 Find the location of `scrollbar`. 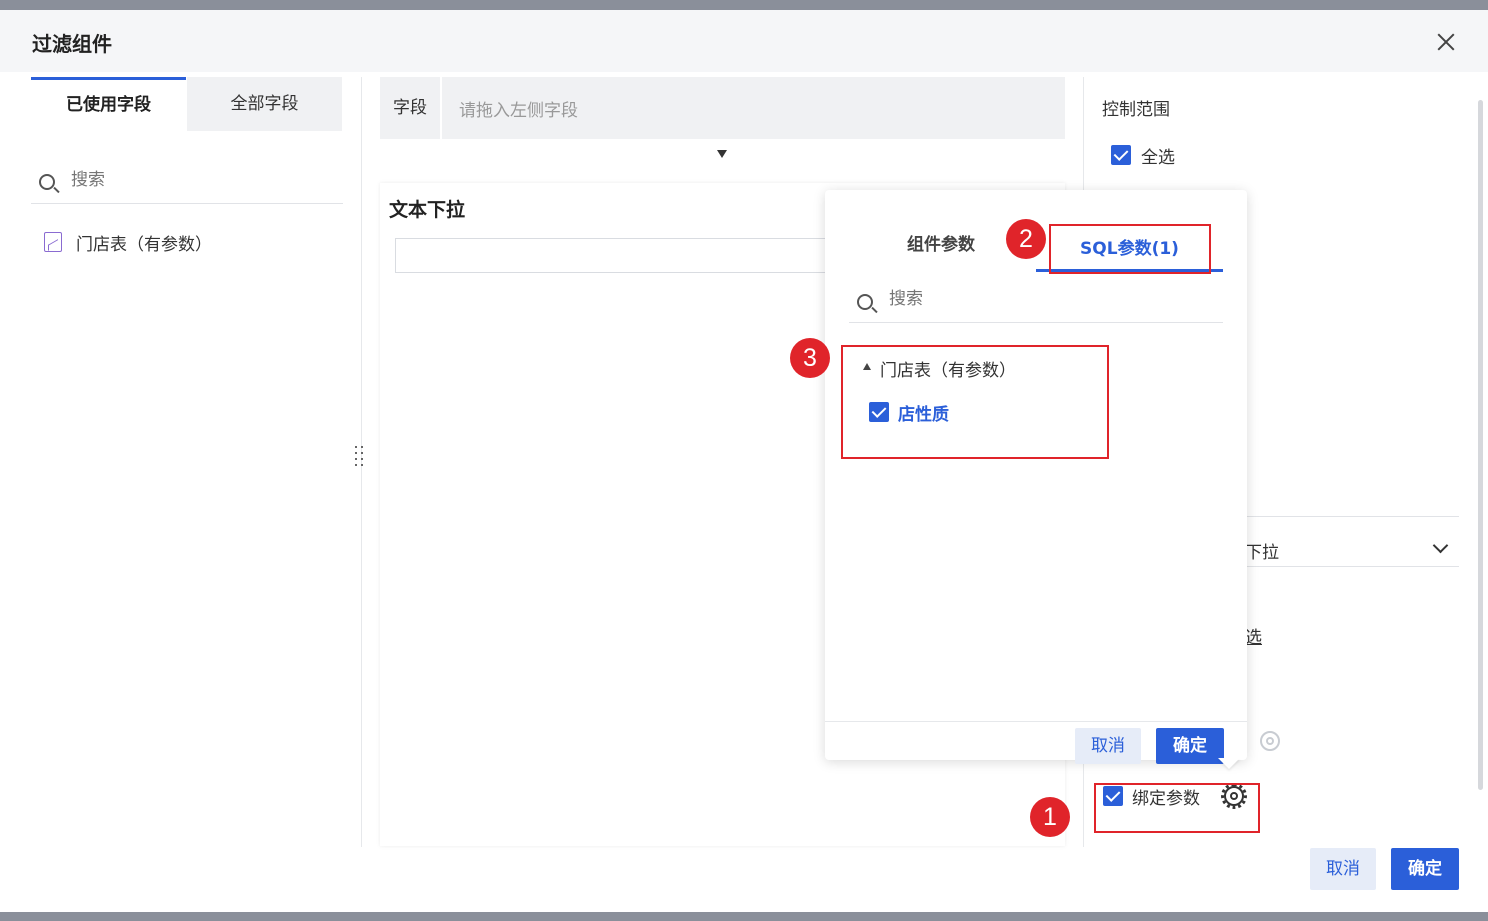

scrollbar is located at coordinates (1480, 445).